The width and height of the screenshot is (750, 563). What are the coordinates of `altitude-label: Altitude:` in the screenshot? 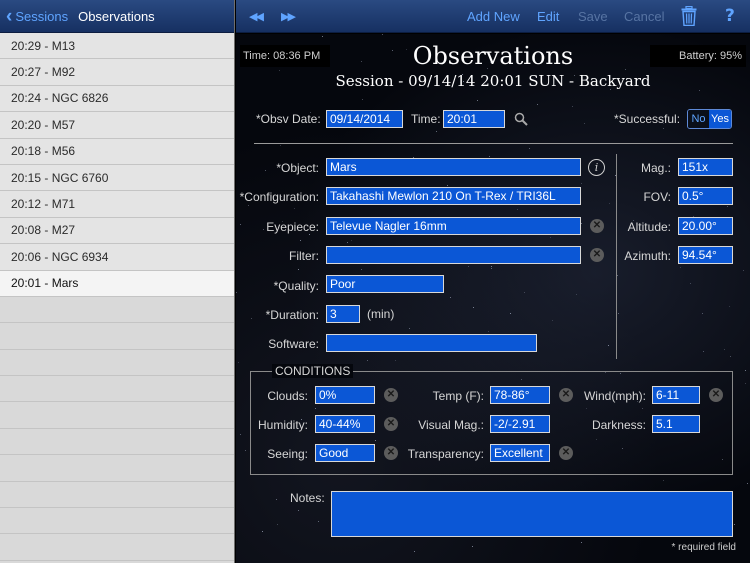 It's located at (649, 227).